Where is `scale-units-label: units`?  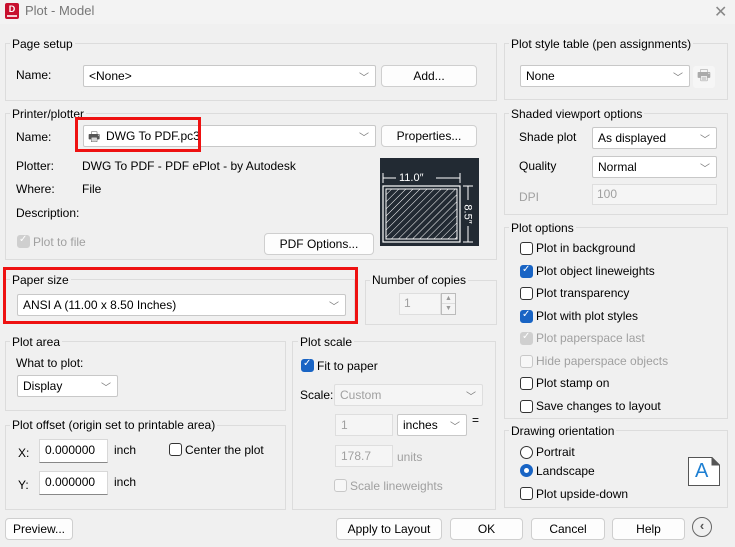 scale-units-label: units is located at coordinates (410, 457).